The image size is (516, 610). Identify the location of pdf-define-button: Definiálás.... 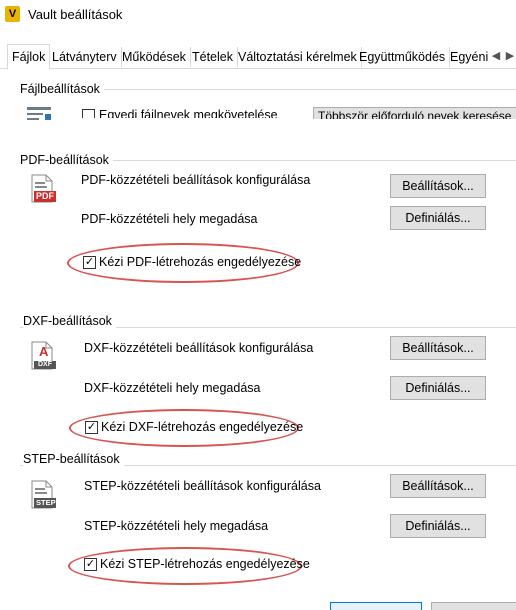
(438, 218).